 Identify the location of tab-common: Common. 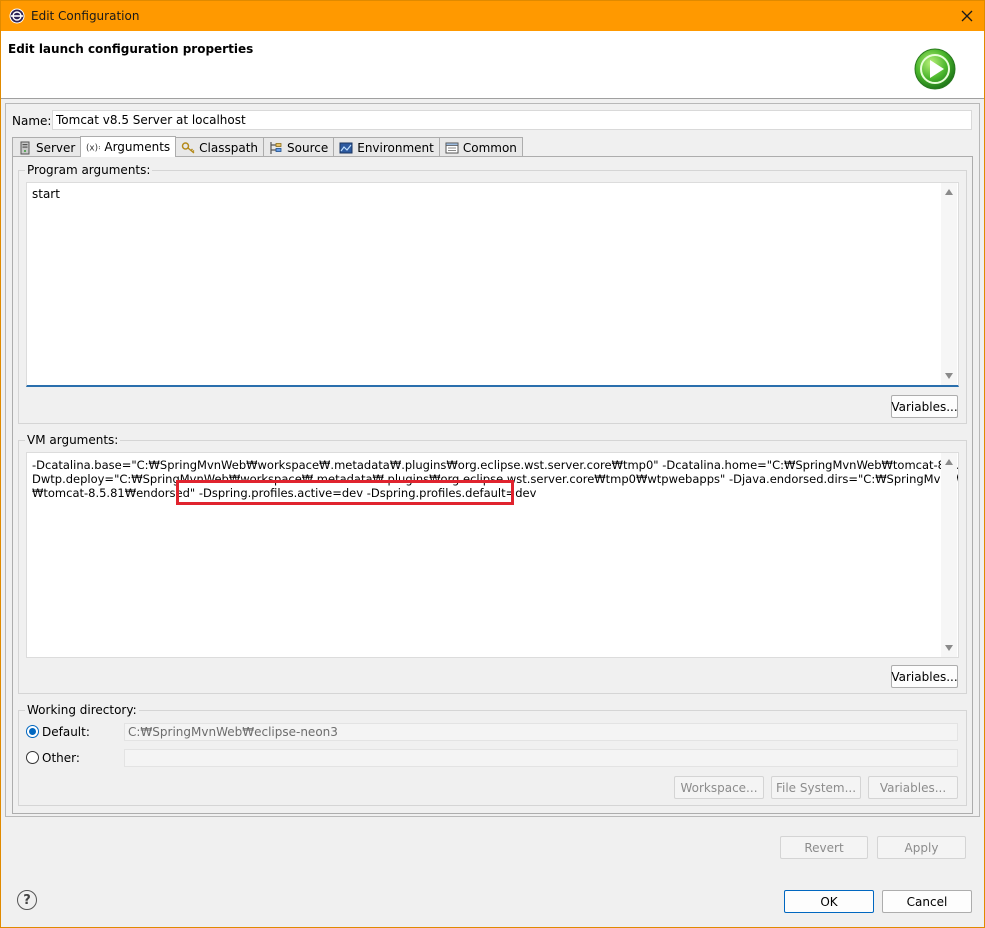
(480, 147).